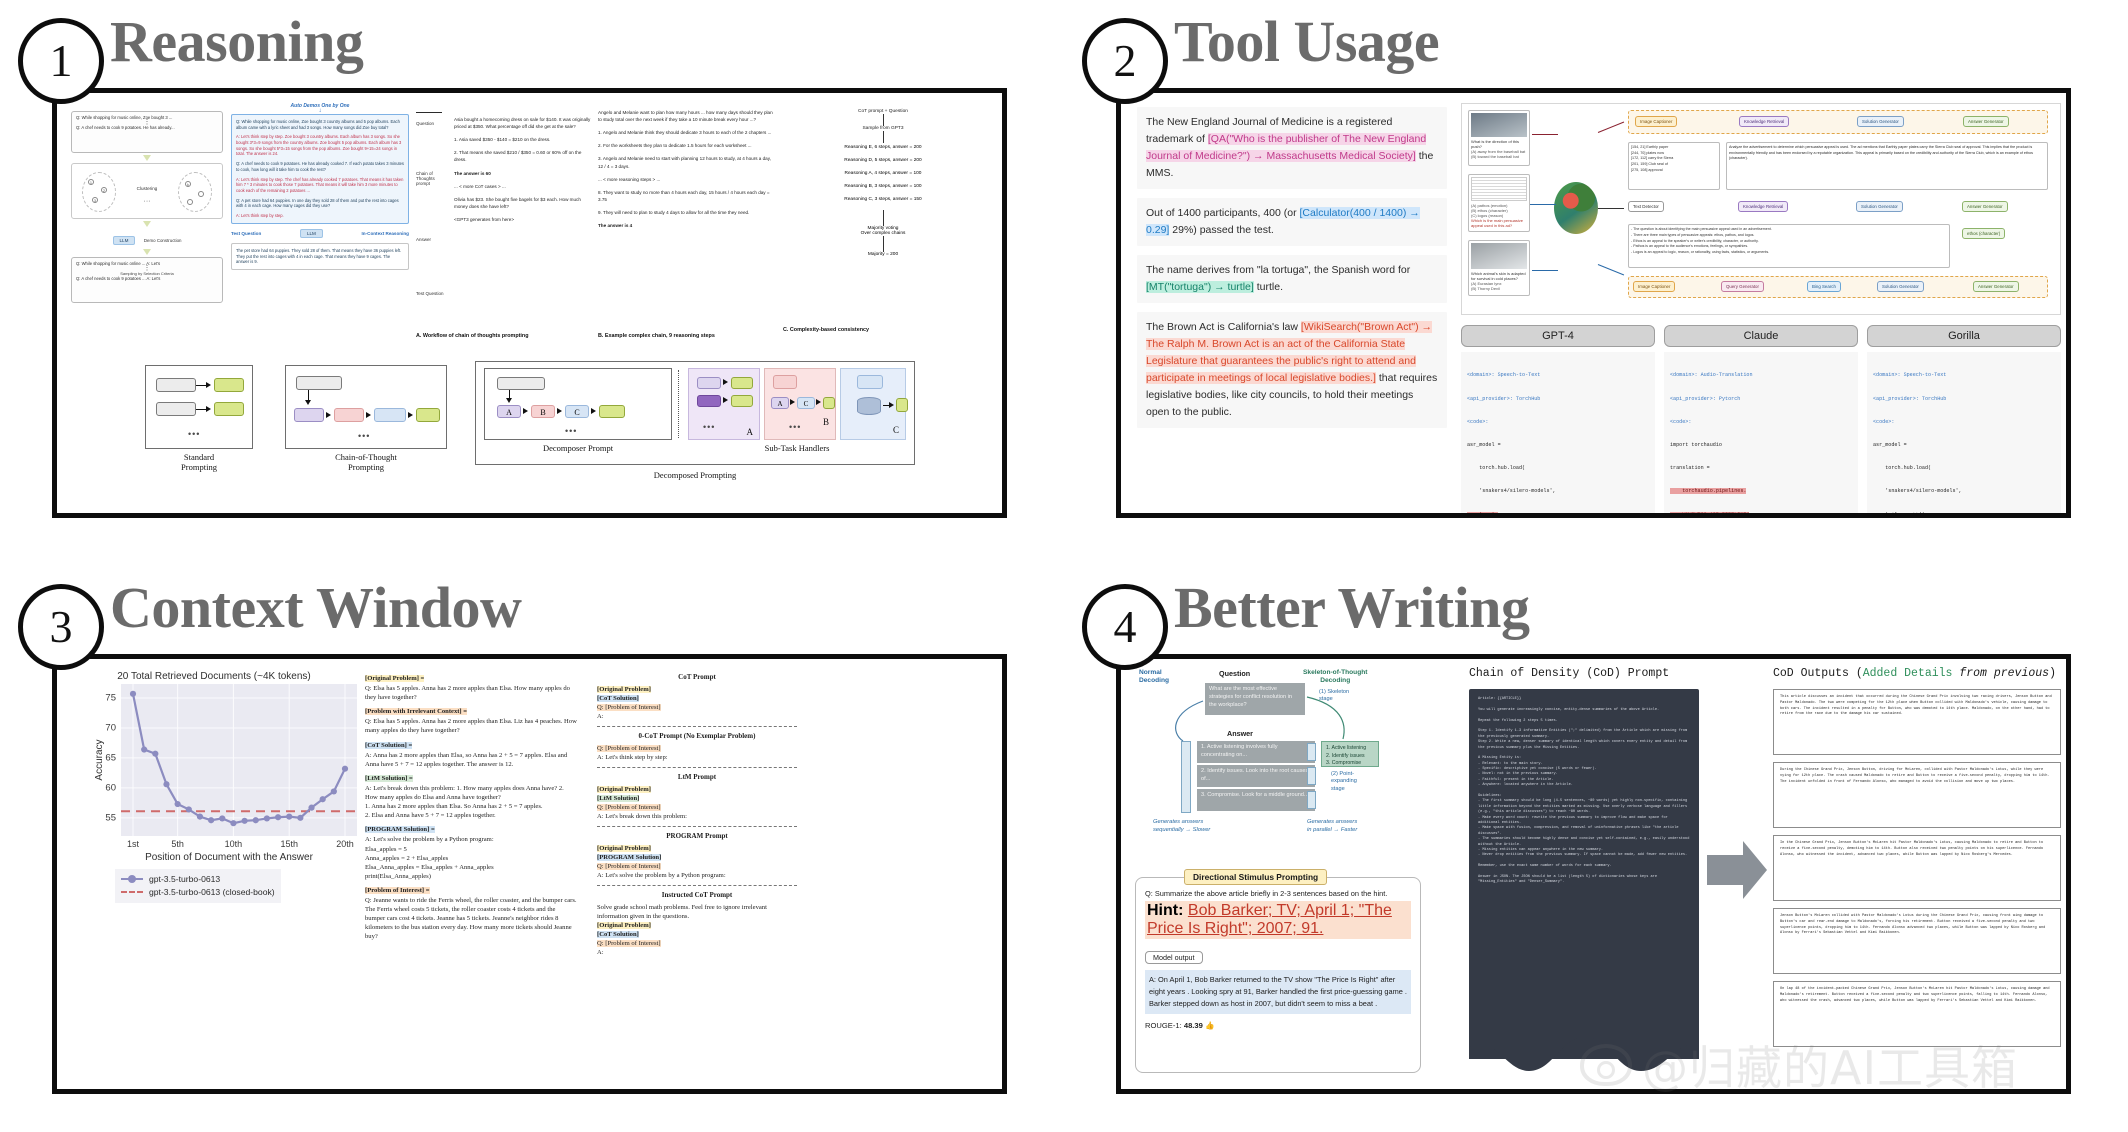  Describe the element at coordinates (389, 745) in the screenshot. I see `cot-solution-tag: [CoT Solution] =` at that location.